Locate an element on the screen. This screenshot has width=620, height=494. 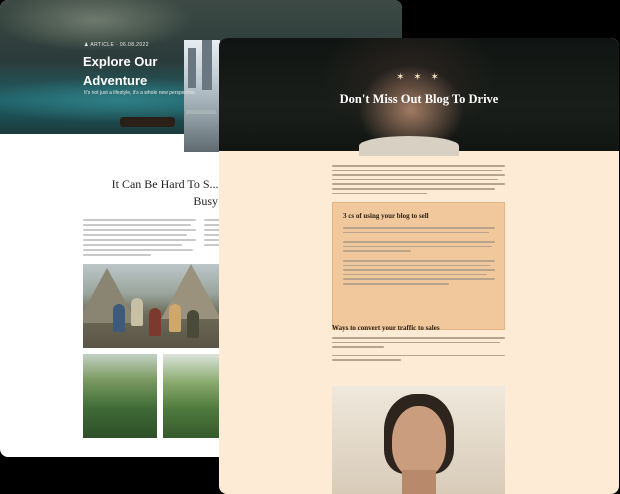
hikers-group-photo is located at coordinates (151, 306).